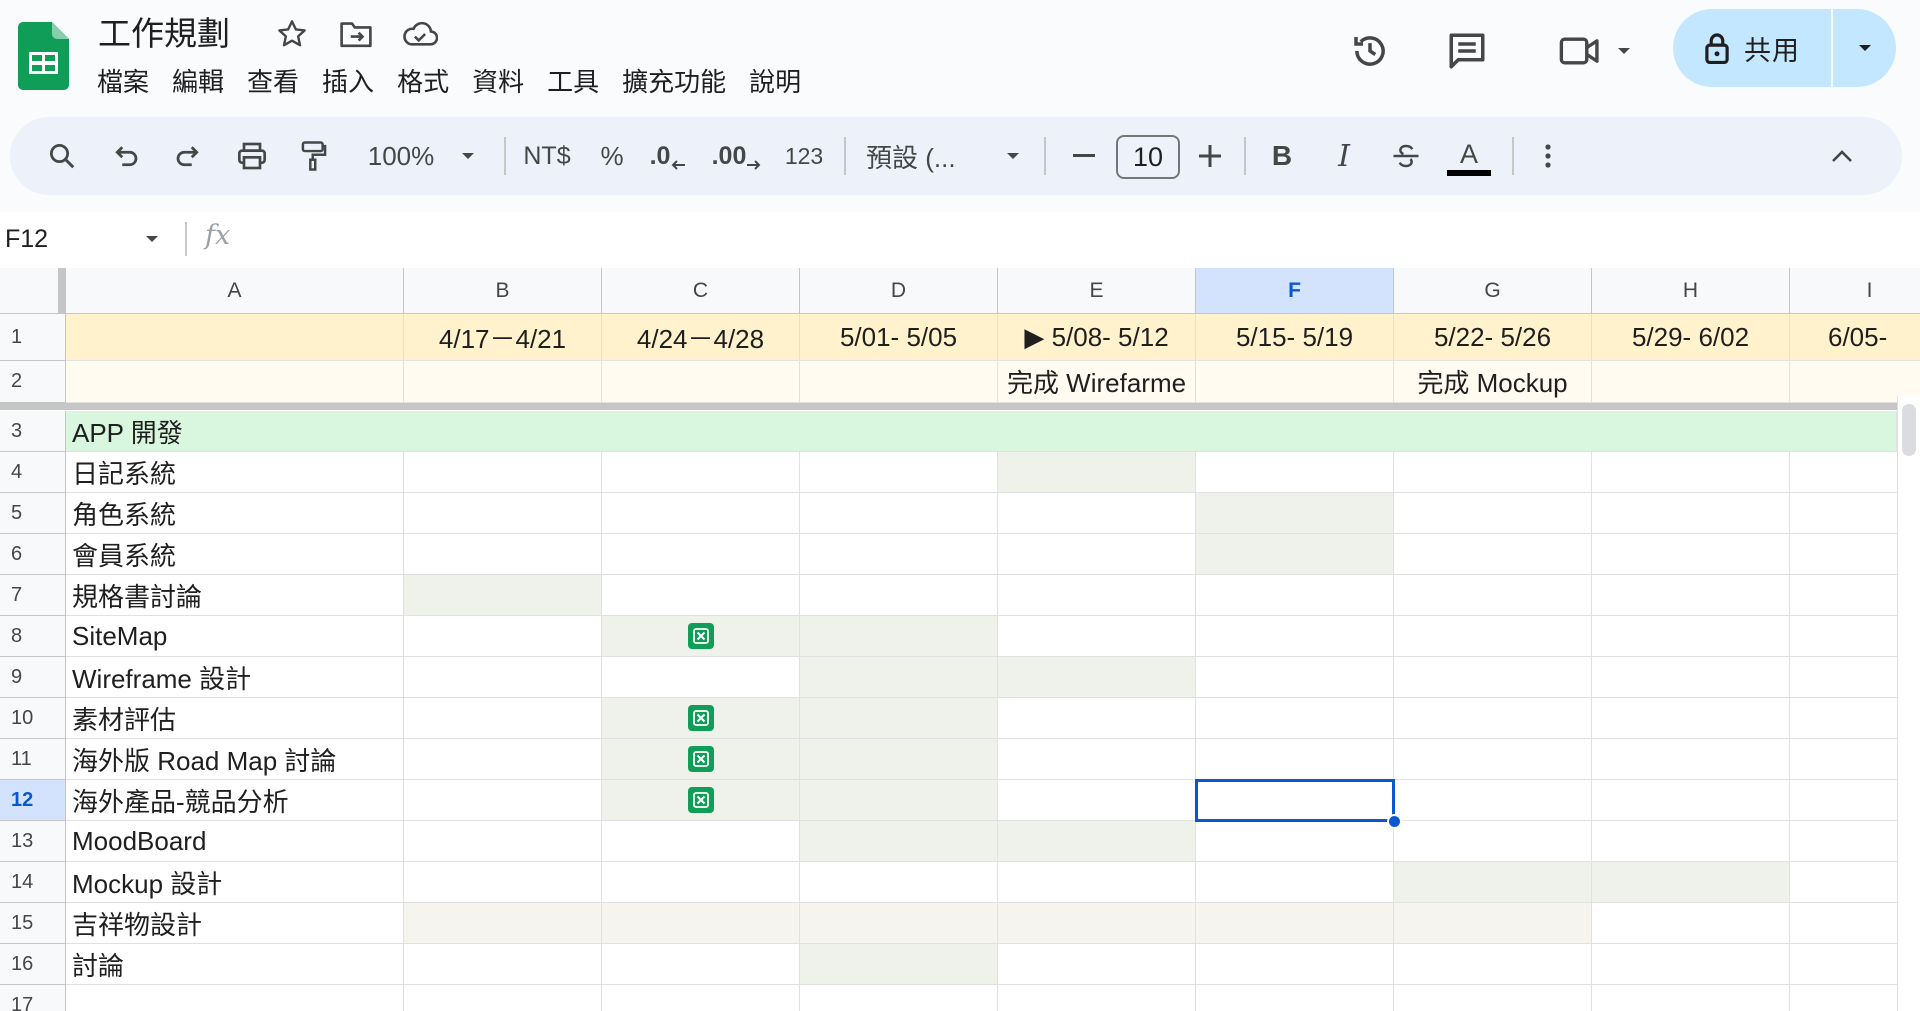  I want to click on star-icon, so click(292, 34).